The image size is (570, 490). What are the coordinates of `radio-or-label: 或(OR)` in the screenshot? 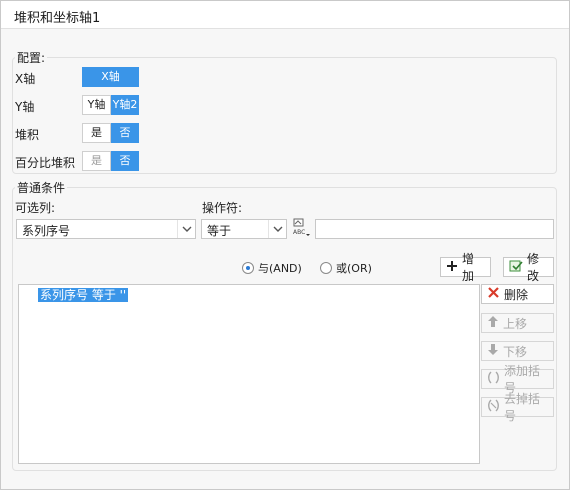 It's located at (354, 268).